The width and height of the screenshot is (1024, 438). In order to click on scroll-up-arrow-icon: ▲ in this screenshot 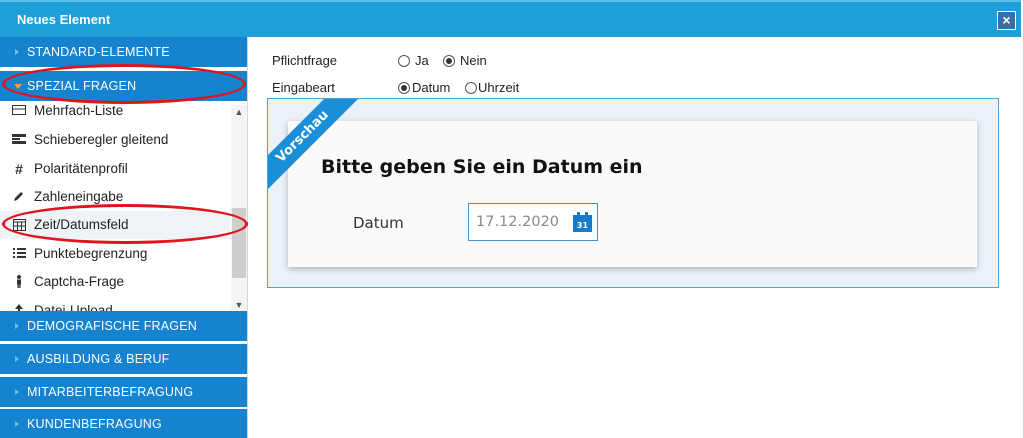, I will do `click(239, 112)`.